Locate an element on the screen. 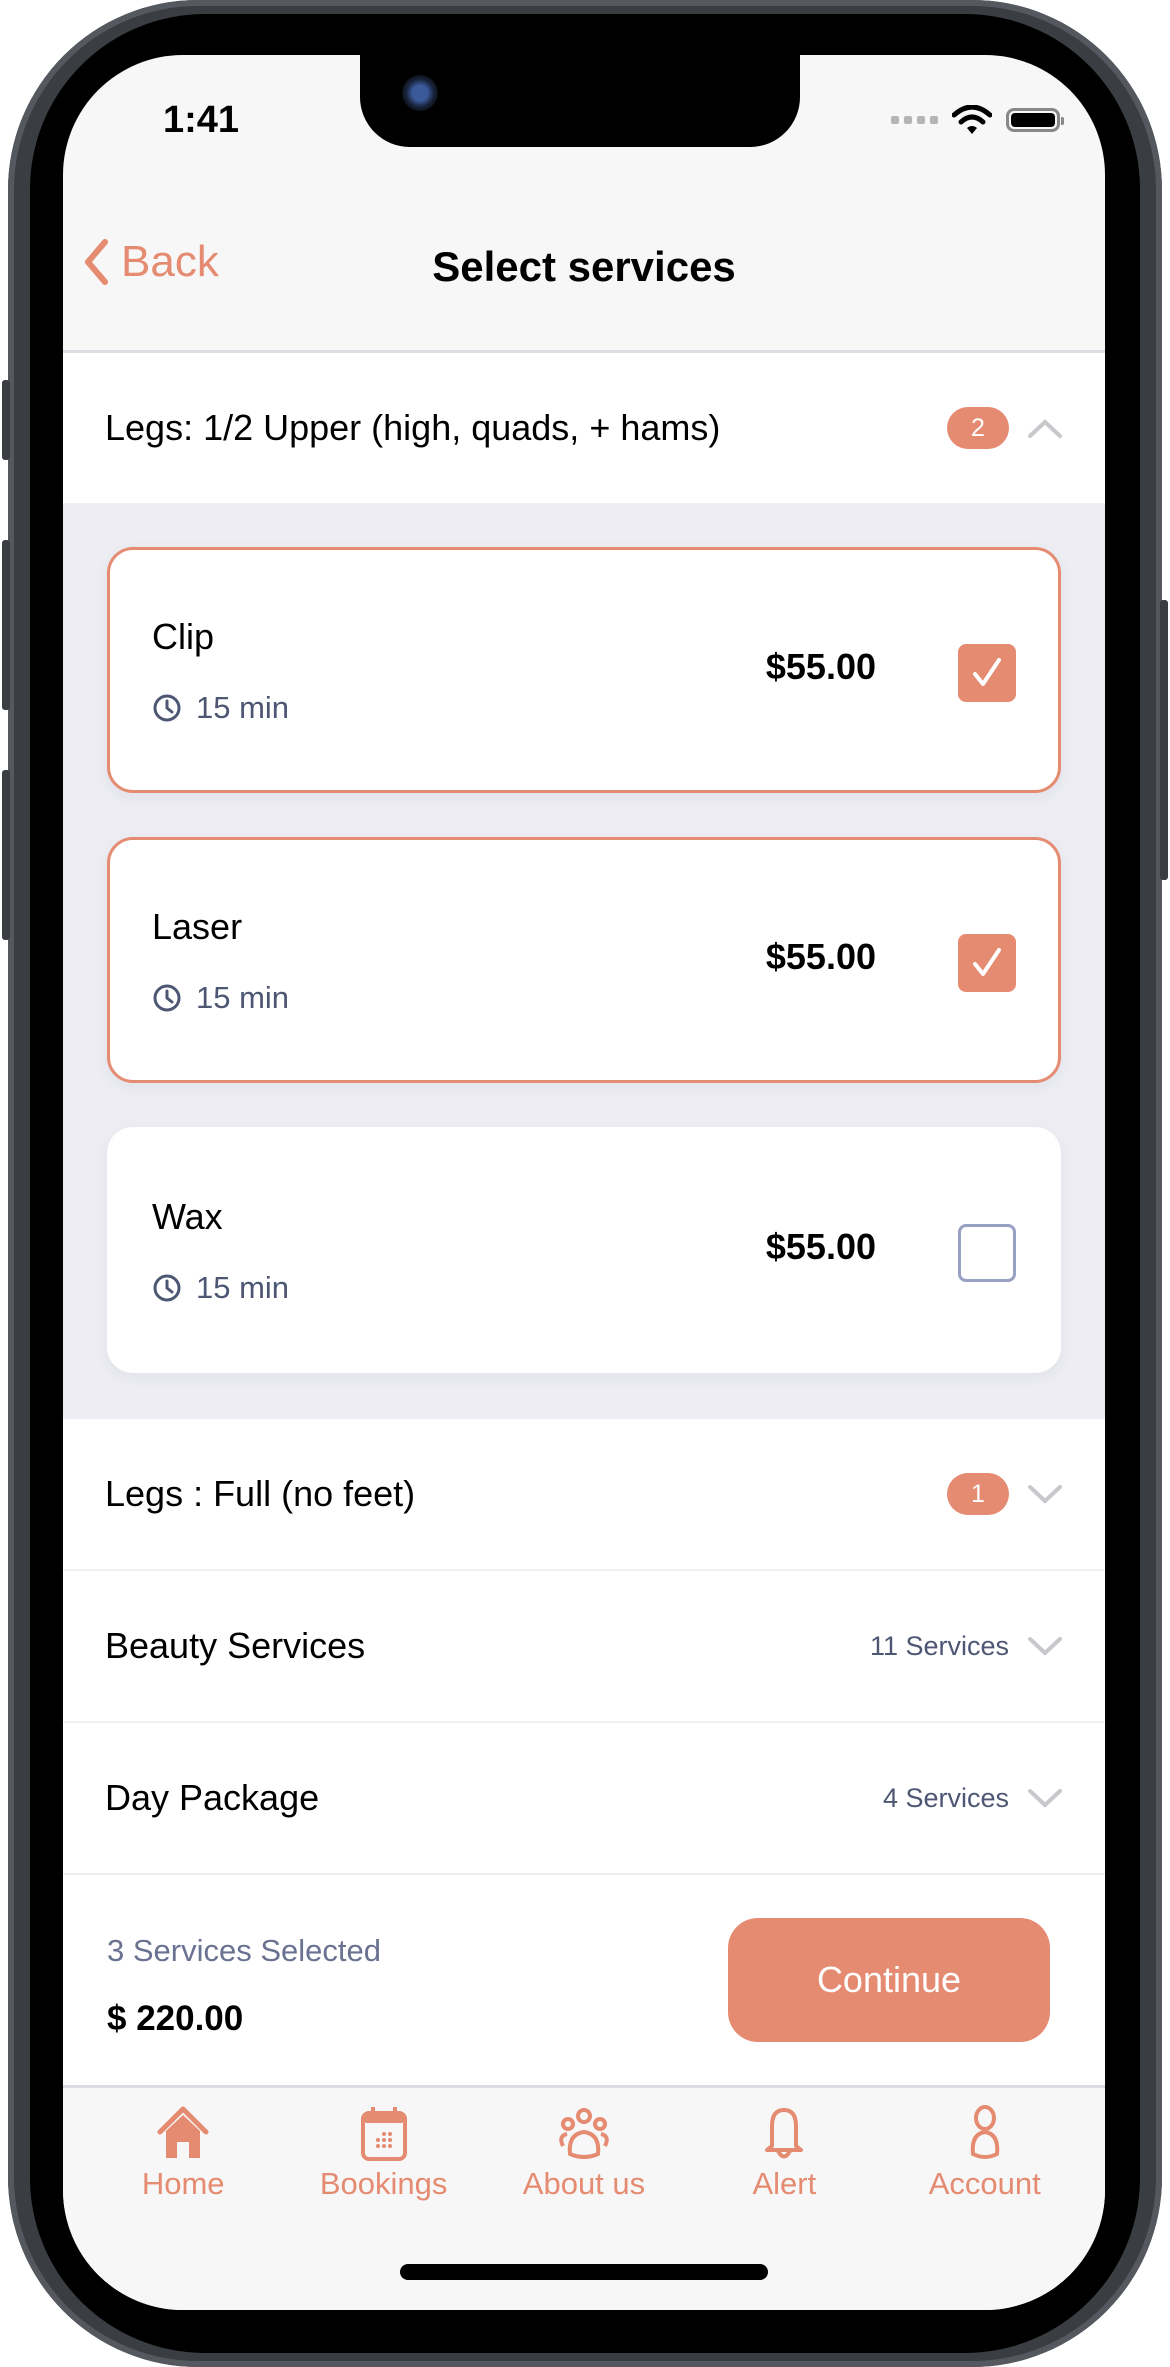 Image resolution: width=1170 pixels, height=2367 pixels. tab-label: About us is located at coordinates (584, 2183).